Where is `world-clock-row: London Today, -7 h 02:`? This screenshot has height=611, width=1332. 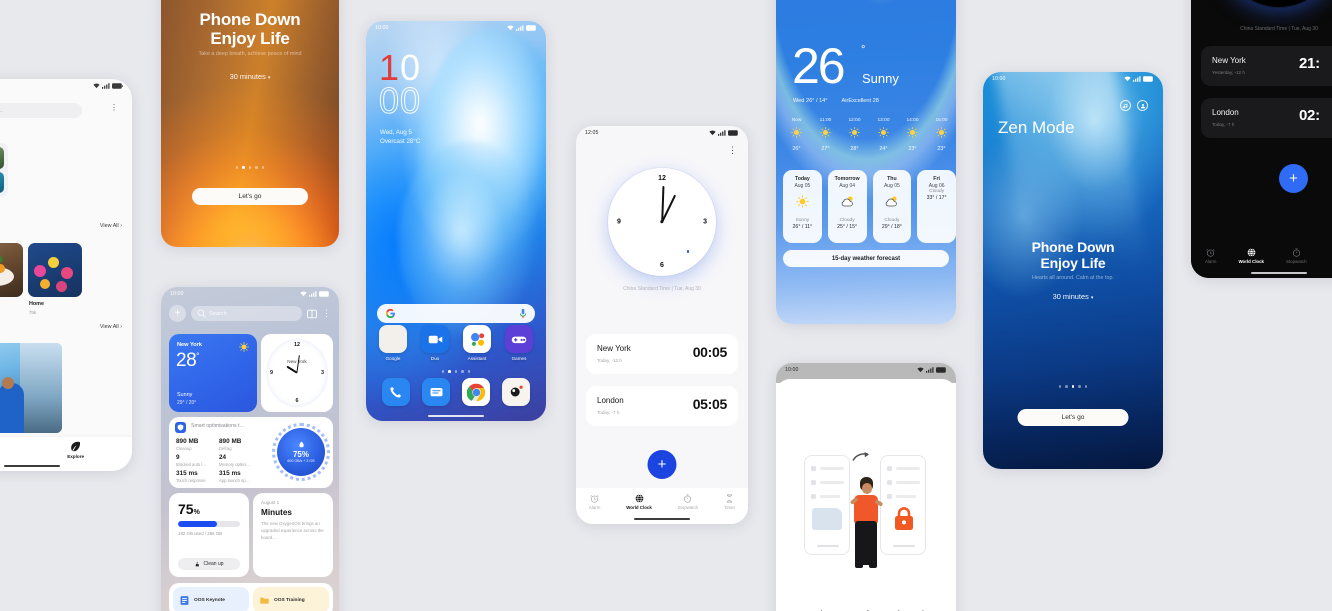
world-clock-row: London Today, -7 h 02: is located at coordinates (1266, 118).